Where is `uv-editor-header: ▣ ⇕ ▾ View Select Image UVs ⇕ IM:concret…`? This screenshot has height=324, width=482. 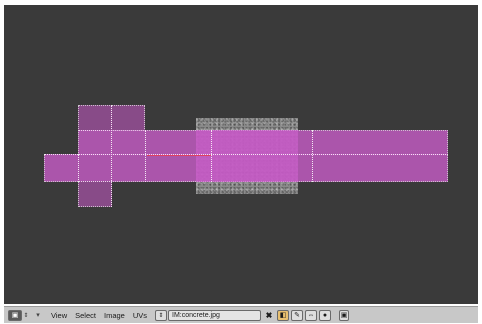
uv-editor-header: ▣ ⇕ ▾ View Select Image UVs ⇕ IM:concret… is located at coordinates (241, 314).